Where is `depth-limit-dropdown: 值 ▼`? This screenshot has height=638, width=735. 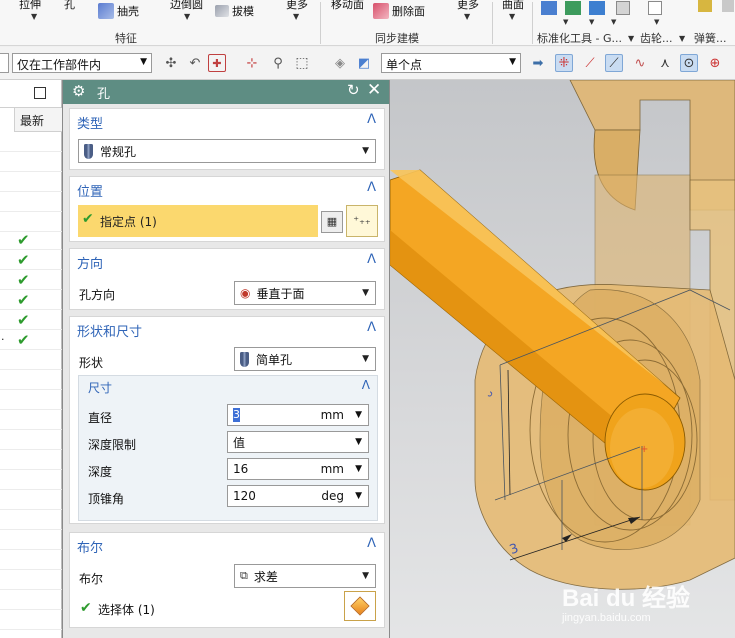 depth-limit-dropdown: 值 ▼ is located at coordinates (298, 442).